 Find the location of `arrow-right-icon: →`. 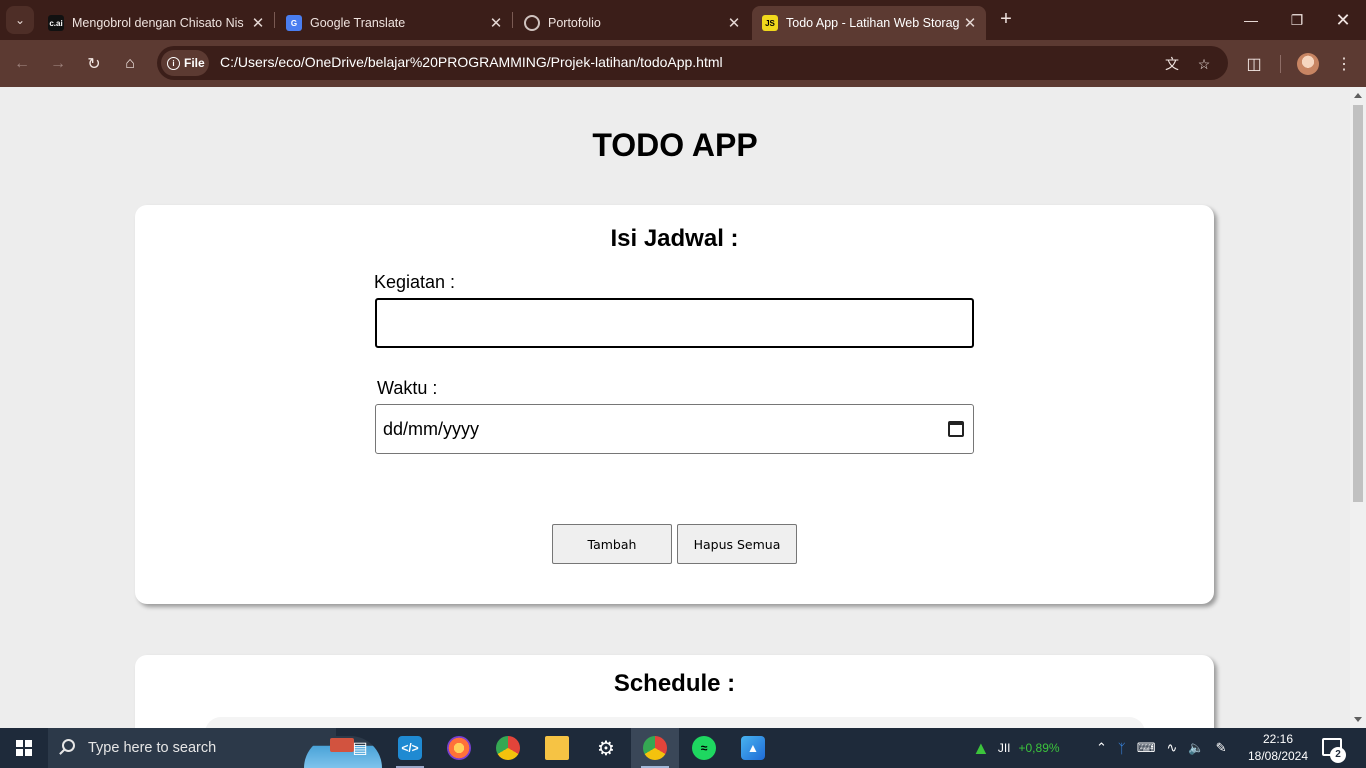

arrow-right-icon: → is located at coordinates (58, 63).